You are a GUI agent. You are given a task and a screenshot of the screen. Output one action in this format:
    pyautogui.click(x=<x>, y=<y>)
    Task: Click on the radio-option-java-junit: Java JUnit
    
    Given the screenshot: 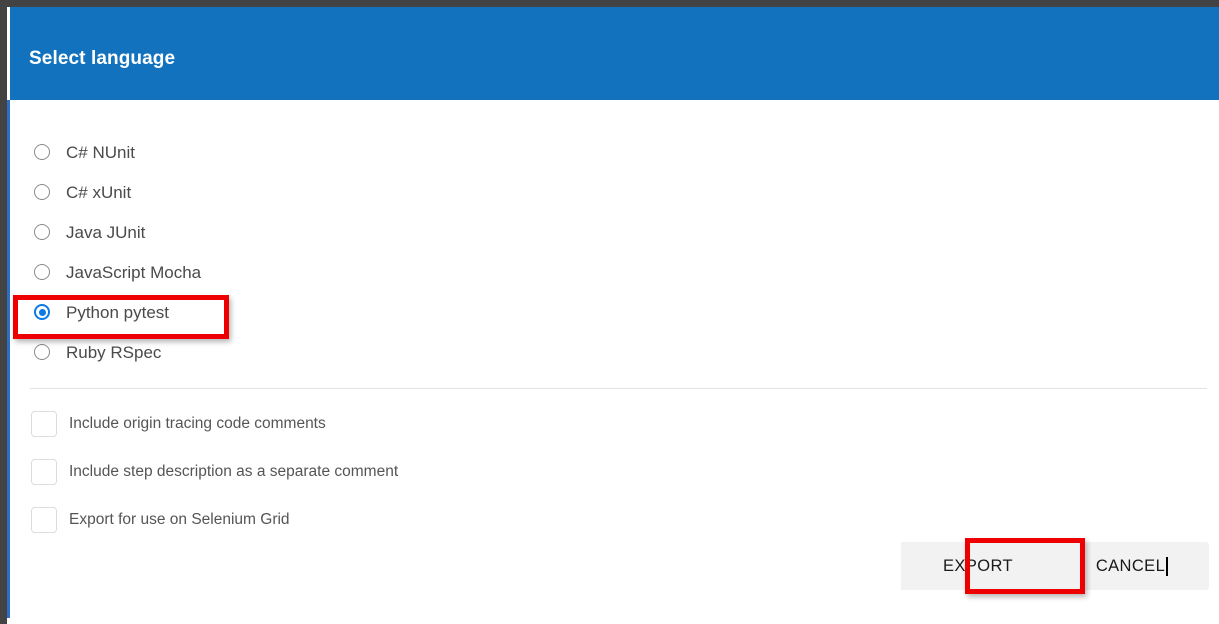 What is the action you would take?
    pyautogui.click(x=614, y=232)
    